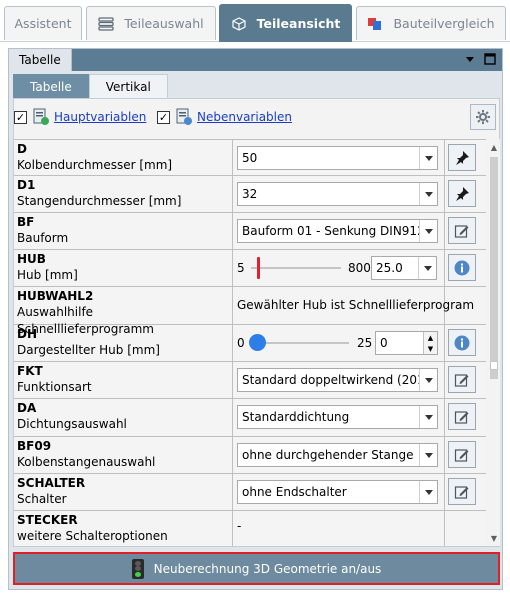 The height and width of the screenshot is (594, 510). I want to click on funktionsart-select: Standard doppeltwirkend (201), so click(337, 380).